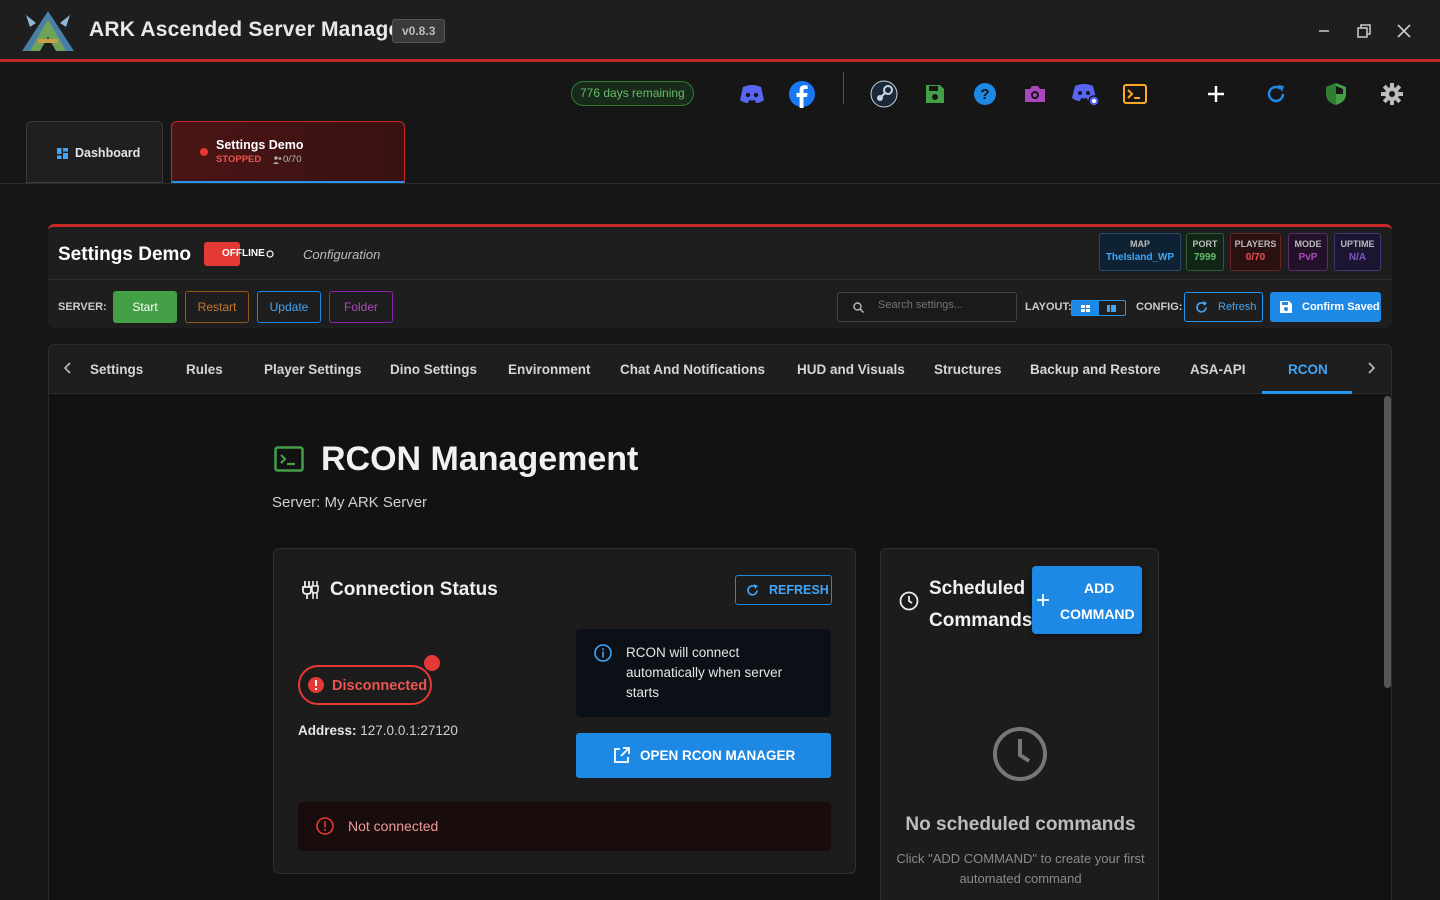 The height and width of the screenshot is (900, 1440). Describe the element at coordinates (94, 152) in the screenshot. I see `tab-dashboard: Dashboard` at that location.